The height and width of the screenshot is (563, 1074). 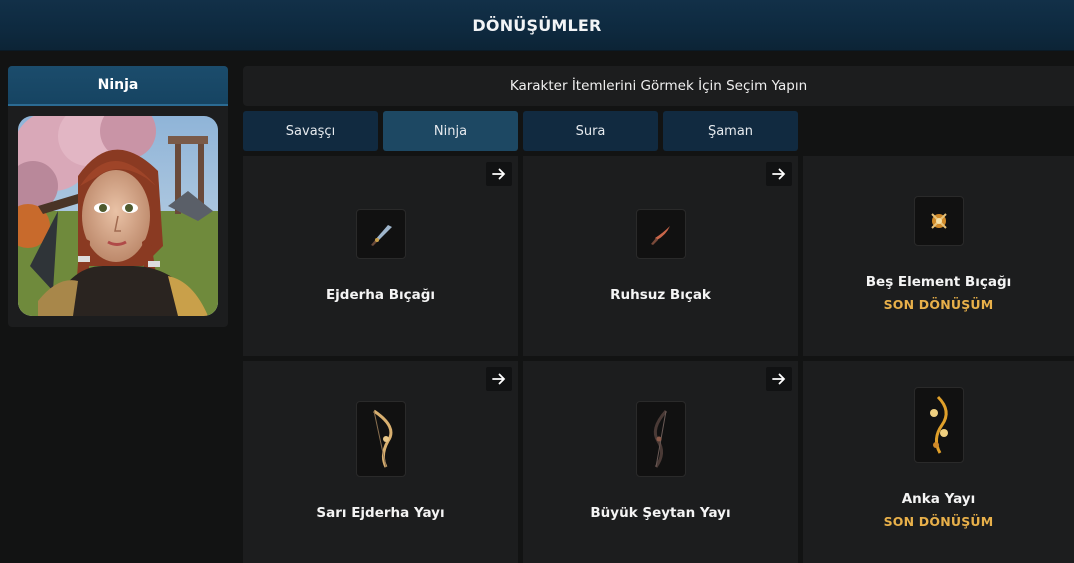 I want to click on dagger-red-icon, so click(x=660, y=234).